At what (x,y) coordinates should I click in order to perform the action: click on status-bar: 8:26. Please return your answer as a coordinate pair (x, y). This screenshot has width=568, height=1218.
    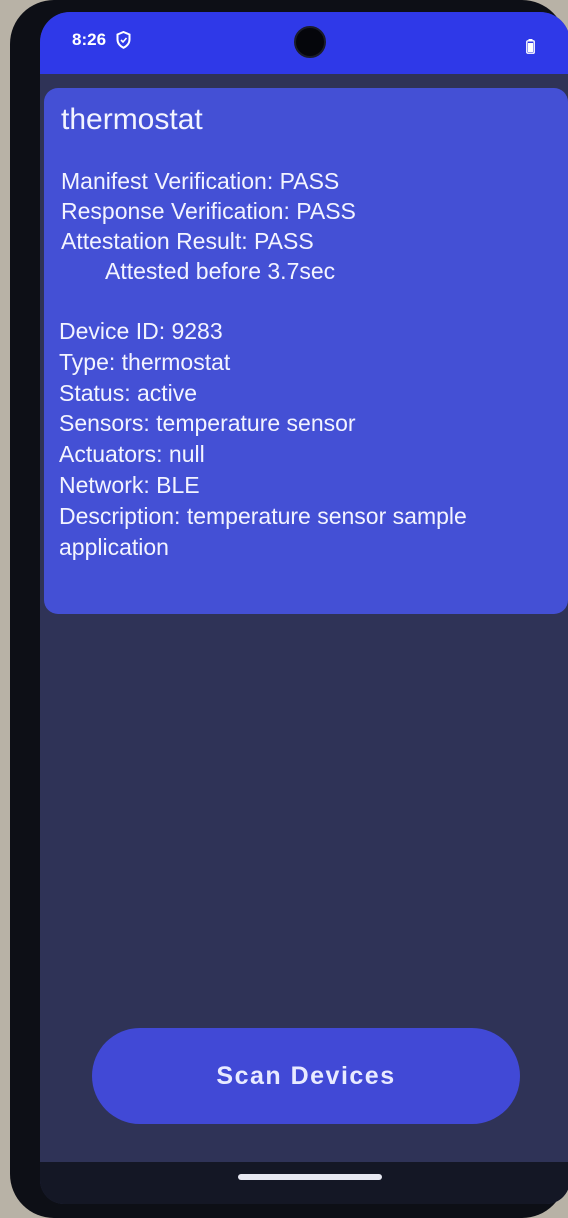
    Looking at the image, I should click on (304, 43).